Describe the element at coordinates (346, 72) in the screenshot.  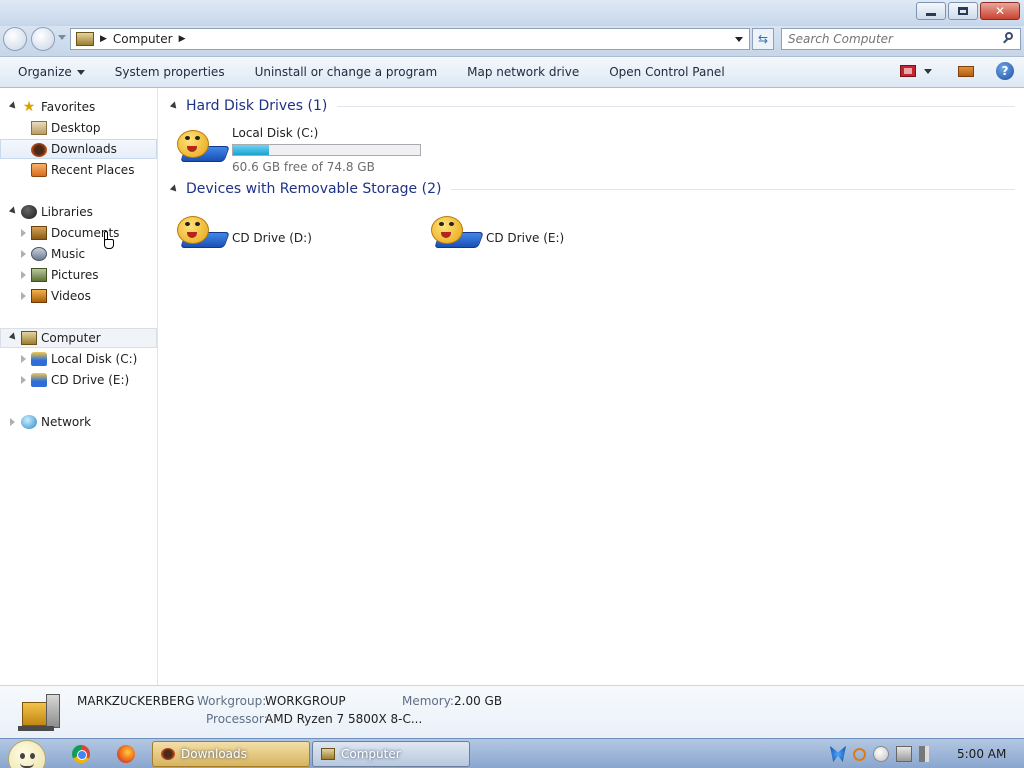
I see `uninstall-program-button: Uninstall or change a program` at that location.